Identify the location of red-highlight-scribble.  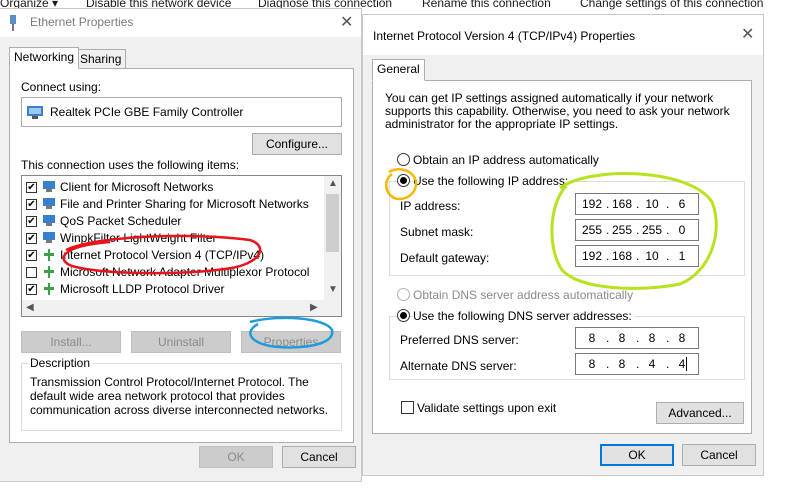
(162, 254).